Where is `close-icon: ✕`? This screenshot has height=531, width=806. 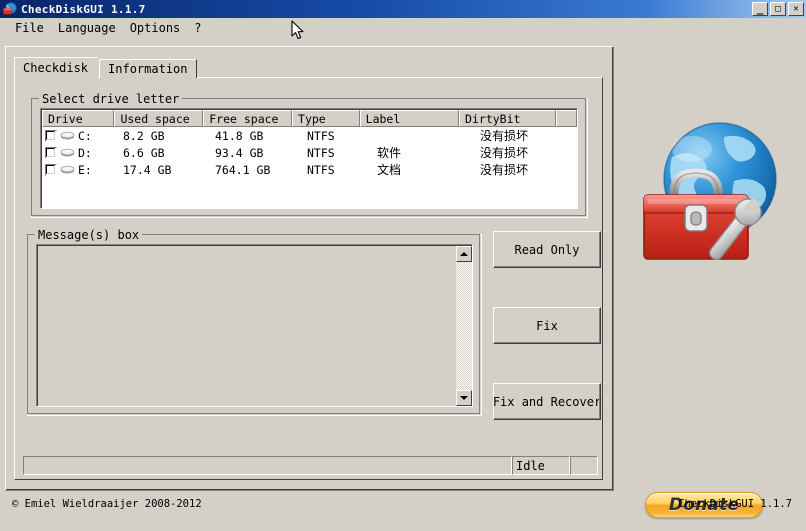
close-icon: ✕ is located at coordinates (796, 8).